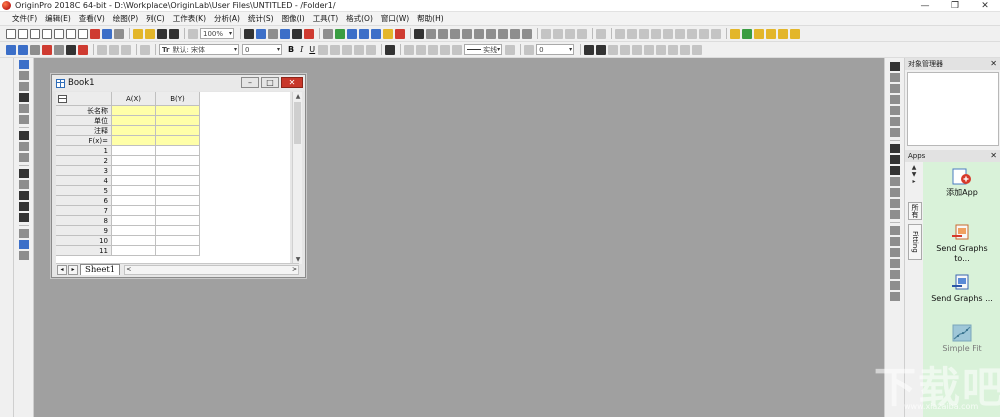 The width and height of the screenshot is (1000, 417). Describe the element at coordinates (23, 184) in the screenshot. I see `arrow-tool-icon` at that location.